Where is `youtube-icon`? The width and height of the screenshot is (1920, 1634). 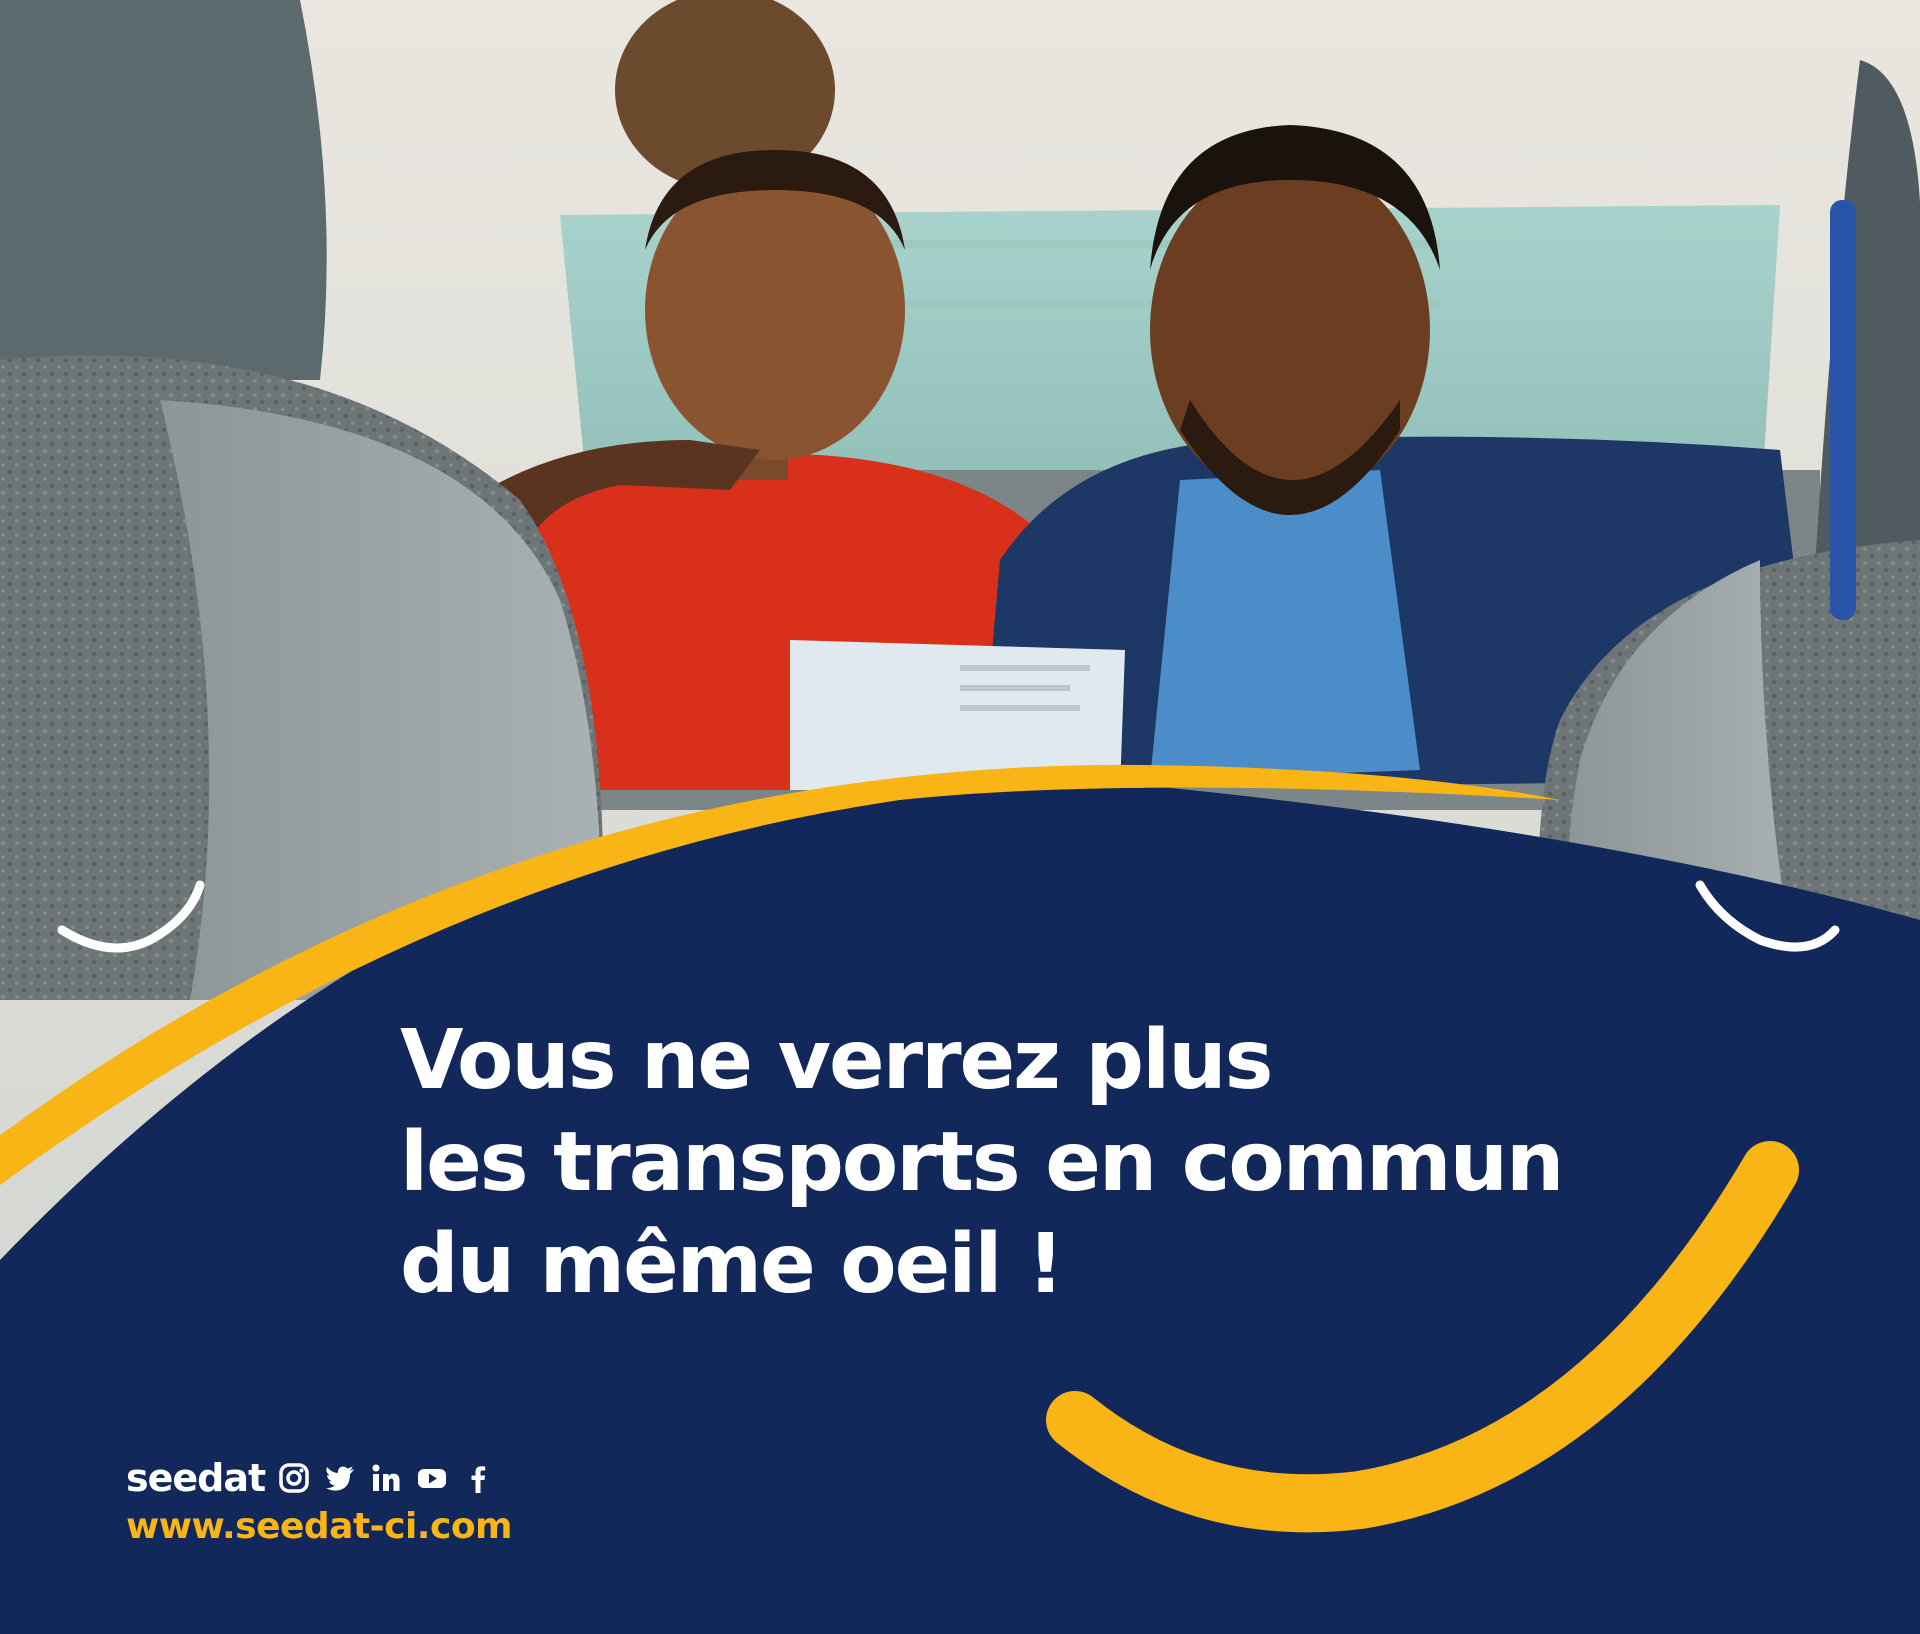
youtube-icon is located at coordinates (432, 1478).